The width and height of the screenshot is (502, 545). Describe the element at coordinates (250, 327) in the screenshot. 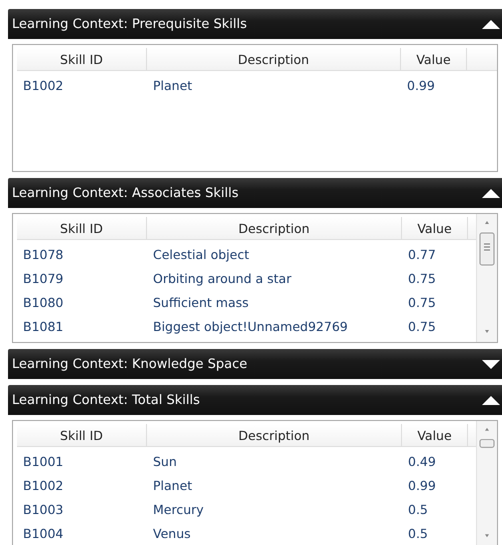

I see `table-cell-text: Biggest object!Unnamed92769` at that location.